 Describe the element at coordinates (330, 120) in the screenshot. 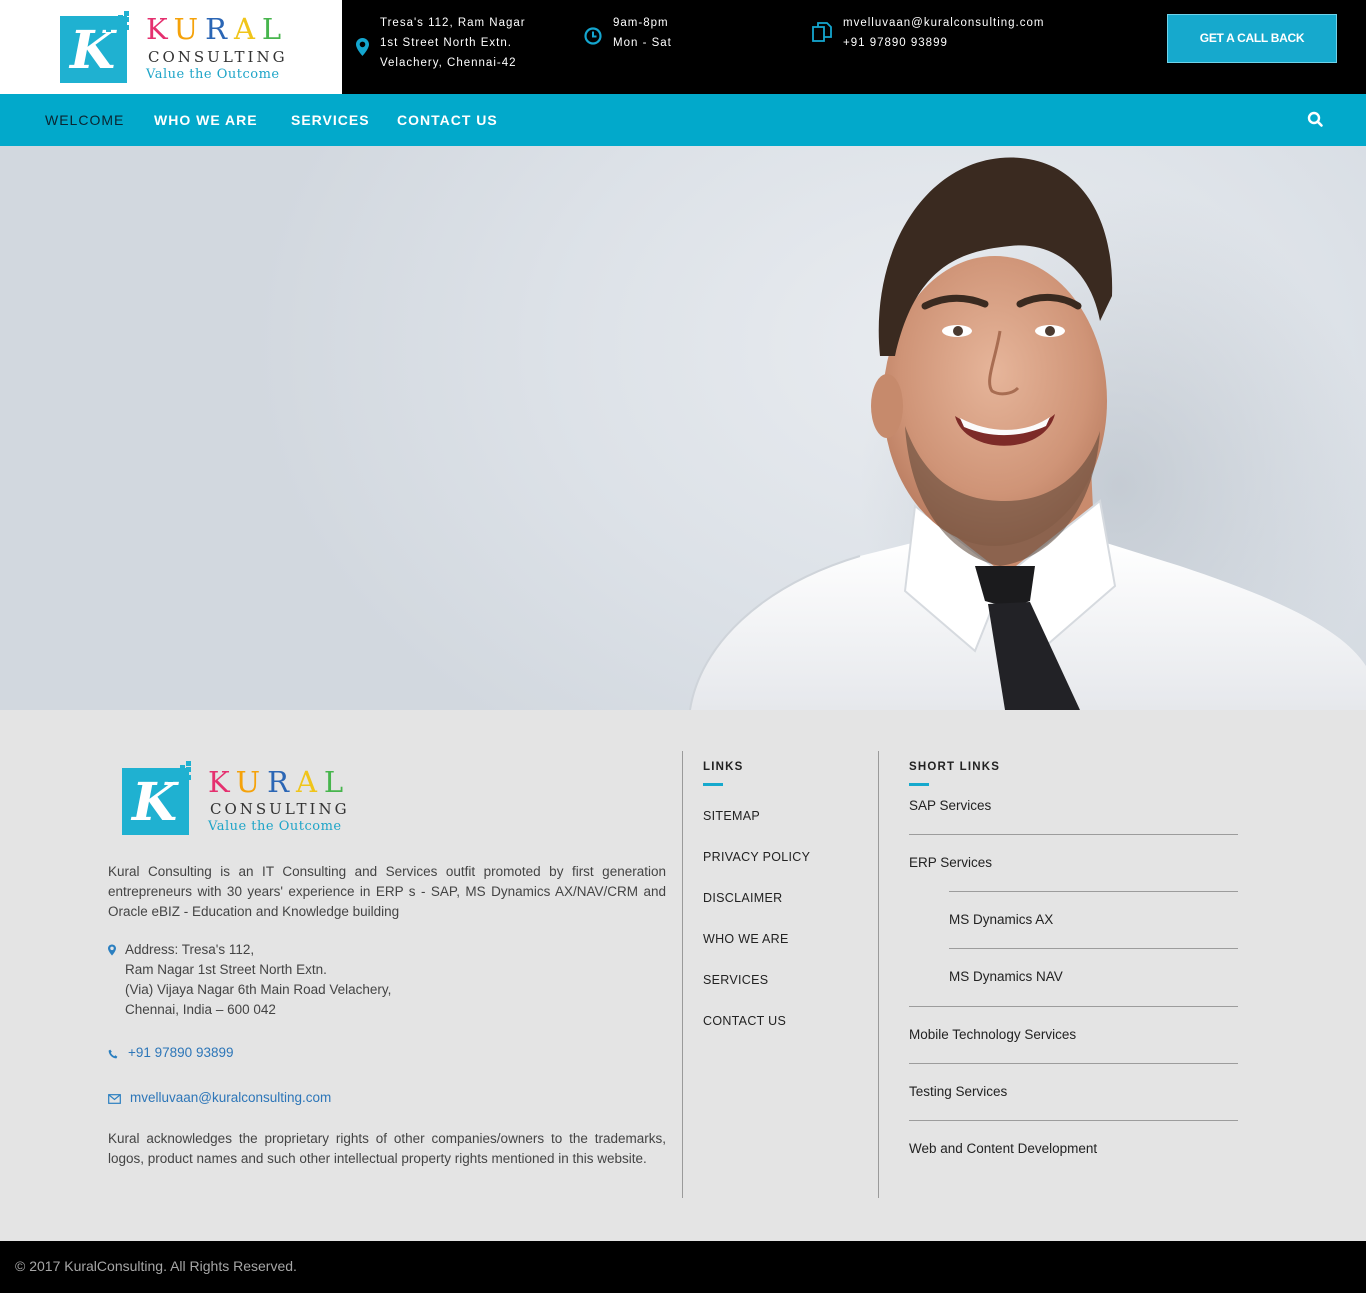

I see `nav-item-services: SERVICES` at that location.